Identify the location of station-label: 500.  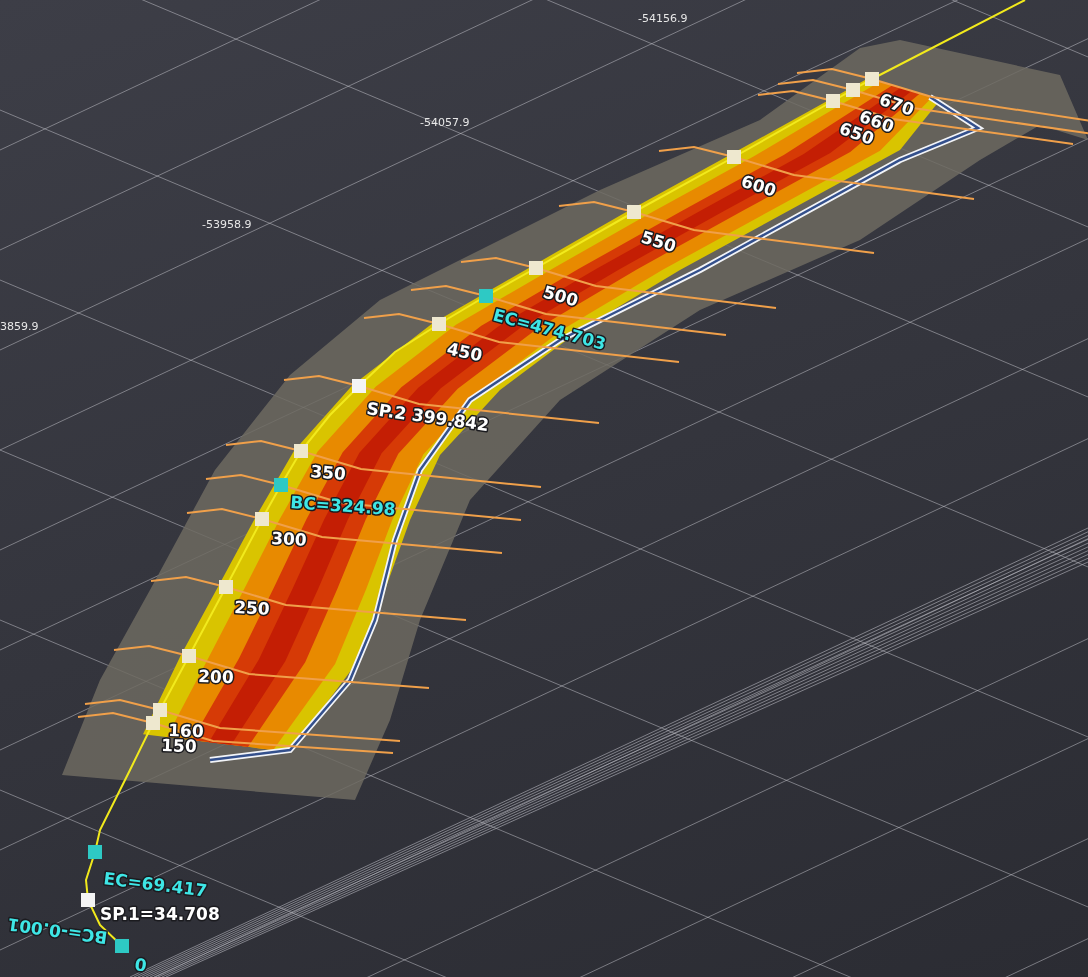
(560, 296).